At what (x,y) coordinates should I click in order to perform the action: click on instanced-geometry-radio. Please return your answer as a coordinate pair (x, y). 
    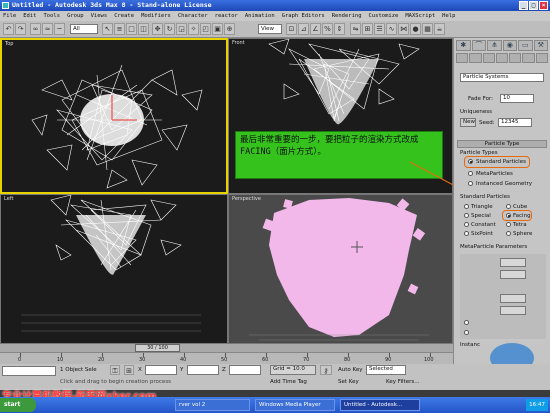
    Looking at the image, I should click on (470, 183).